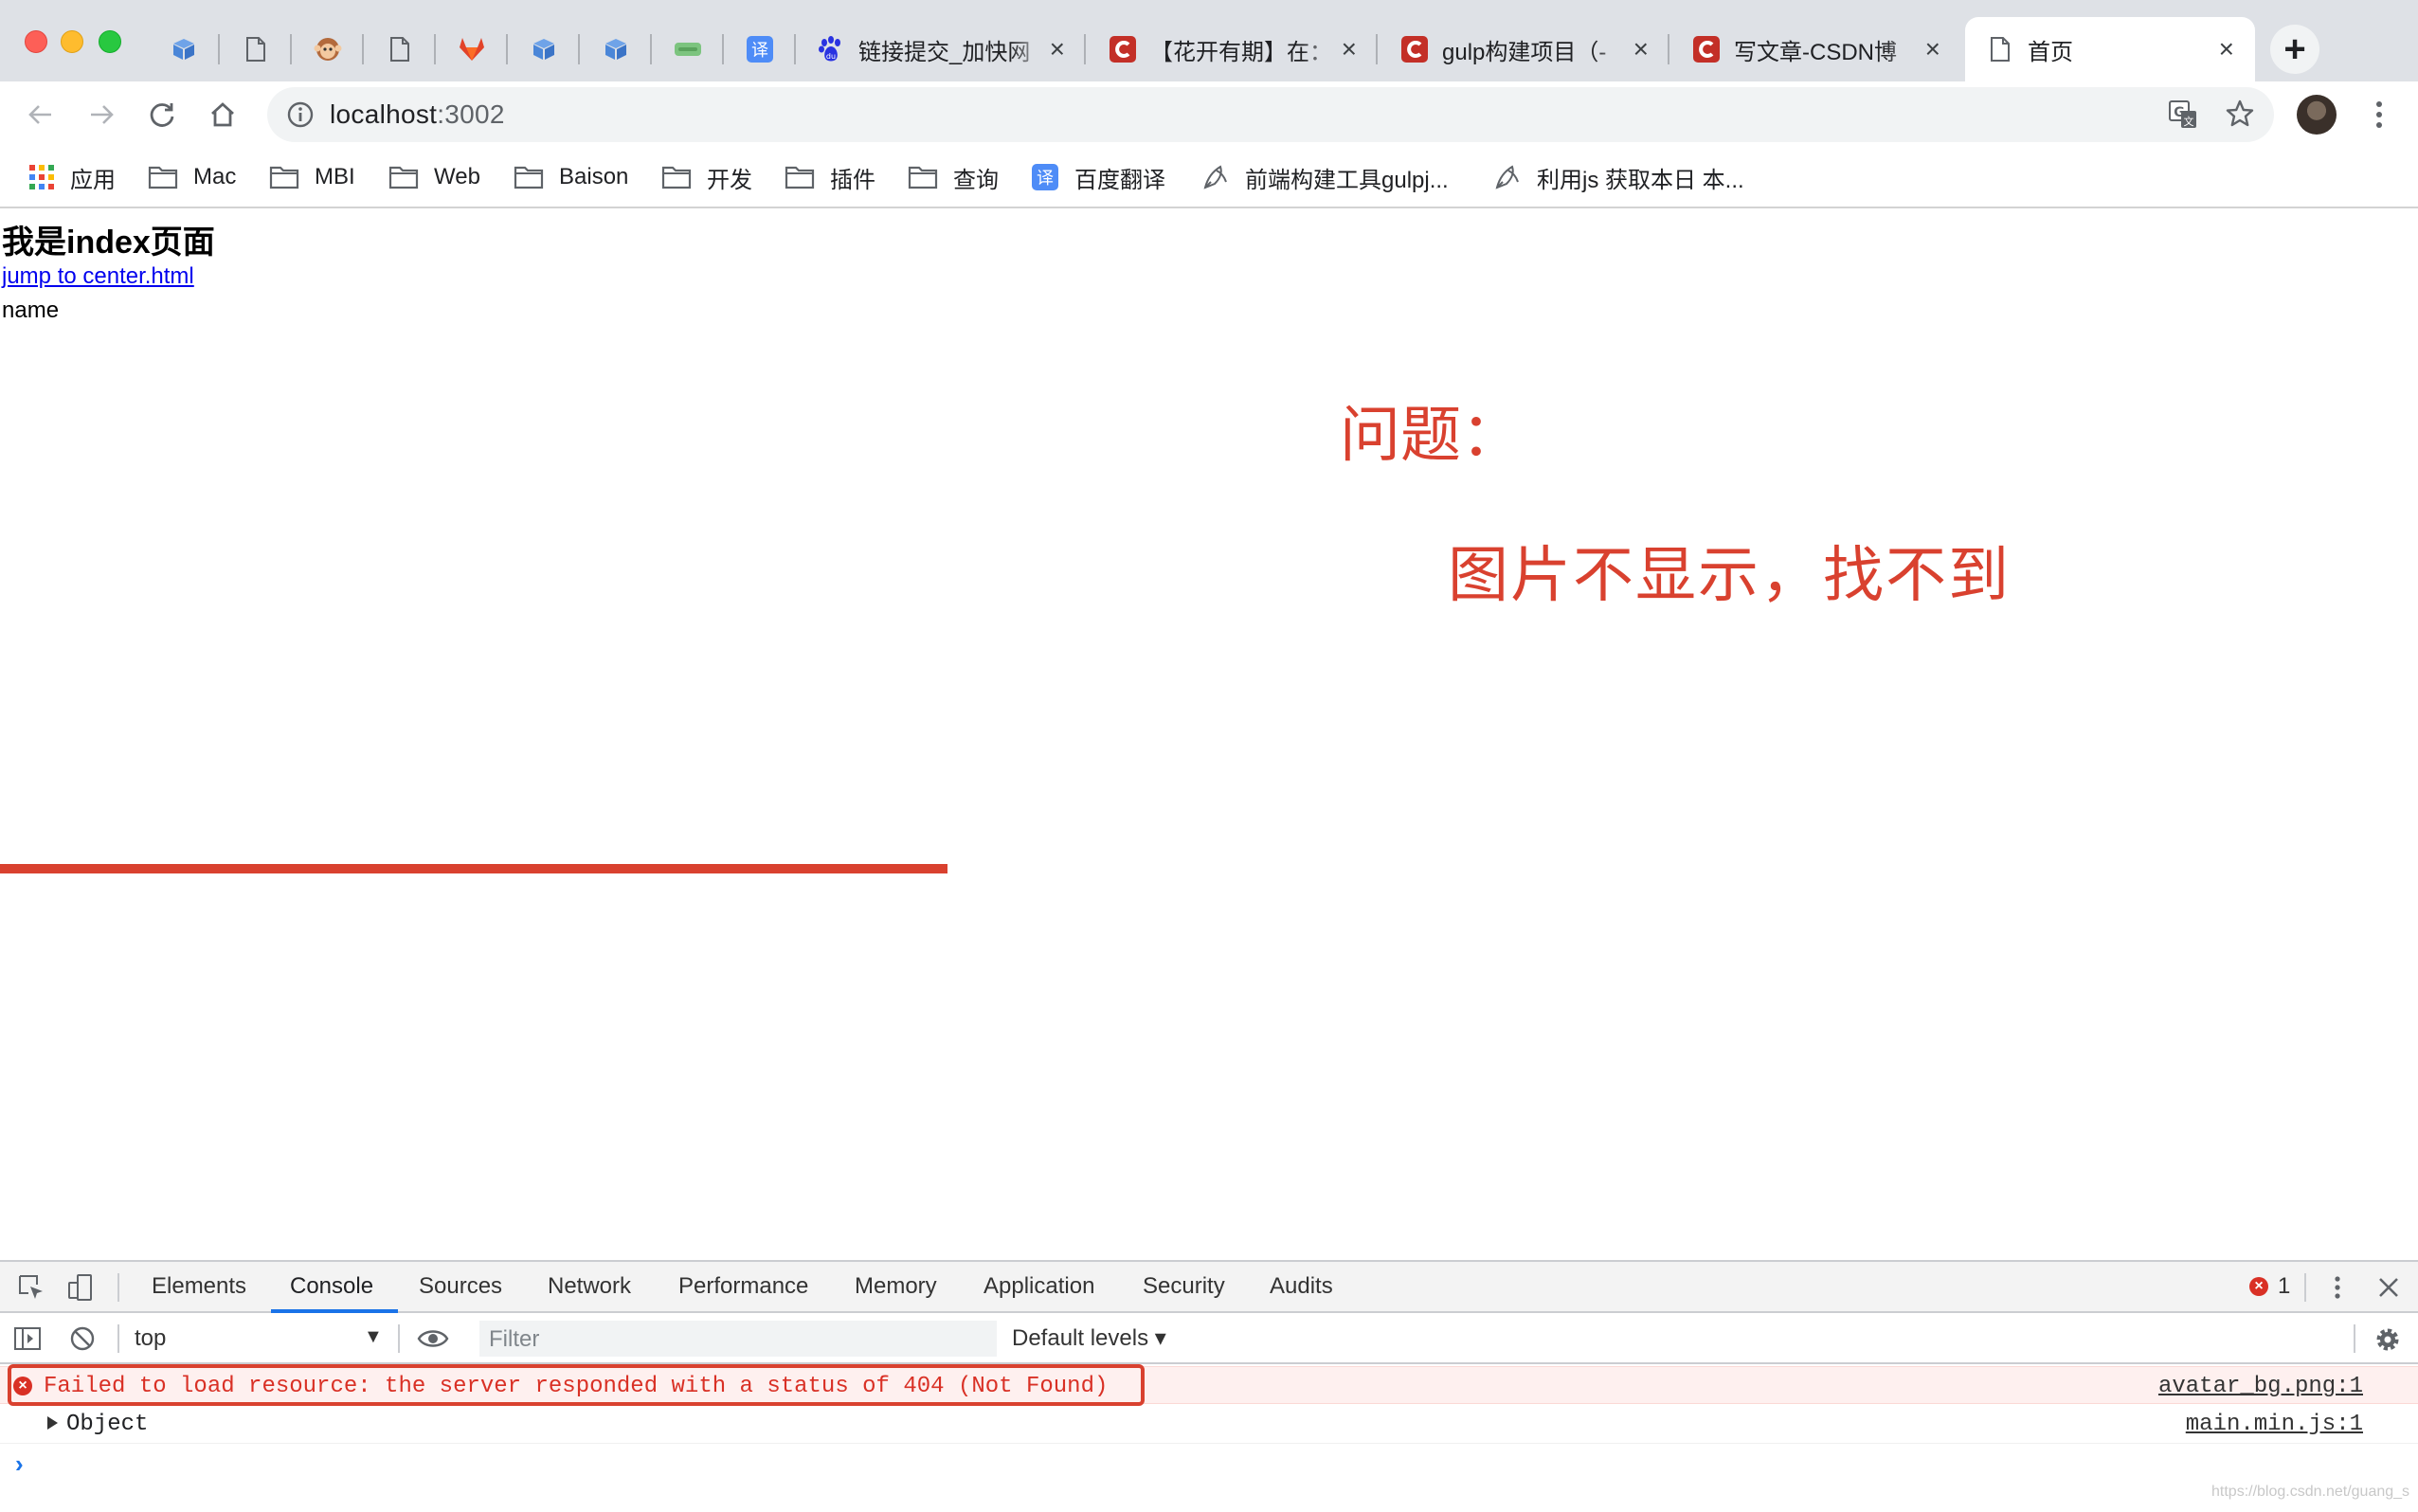  I want to click on bookmark-star-icon, so click(2240, 116).